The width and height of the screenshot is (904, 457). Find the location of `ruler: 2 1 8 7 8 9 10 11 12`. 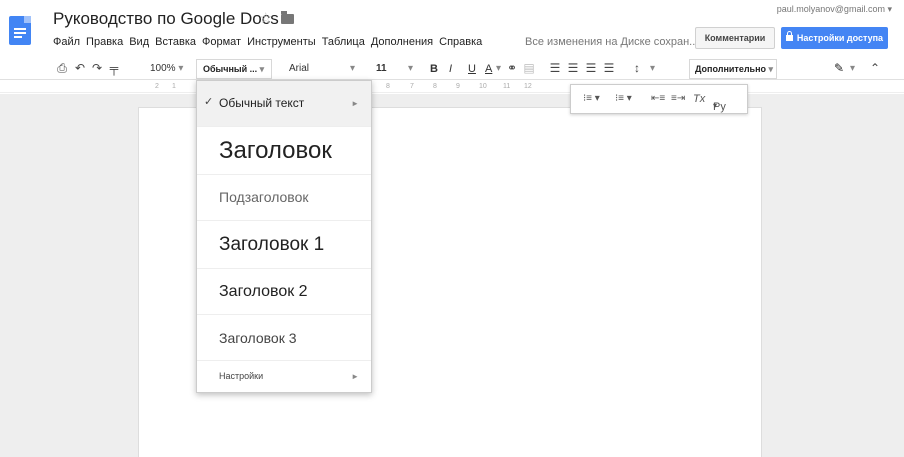

ruler: 2 1 8 7 8 9 10 11 12 is located at coordinates (452, 87).